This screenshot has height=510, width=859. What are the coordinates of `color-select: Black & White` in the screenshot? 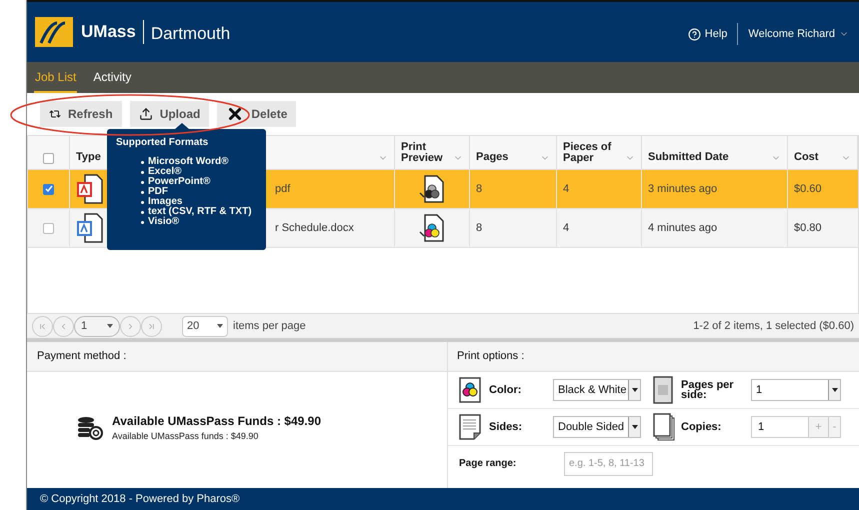 It's located at (597, 390).